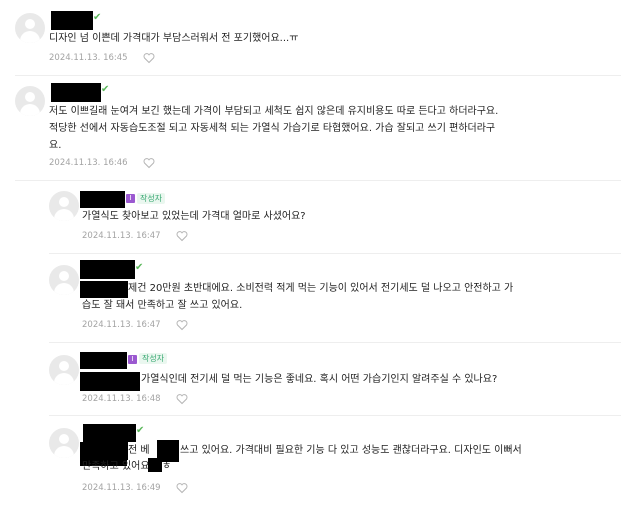 Image resolution: width=621 pixels, height=508 pixels. Describe the element at coordinates (88, 58) in the screenshot. I see `comment-date: 2024.11.13. 16:45` at that location.